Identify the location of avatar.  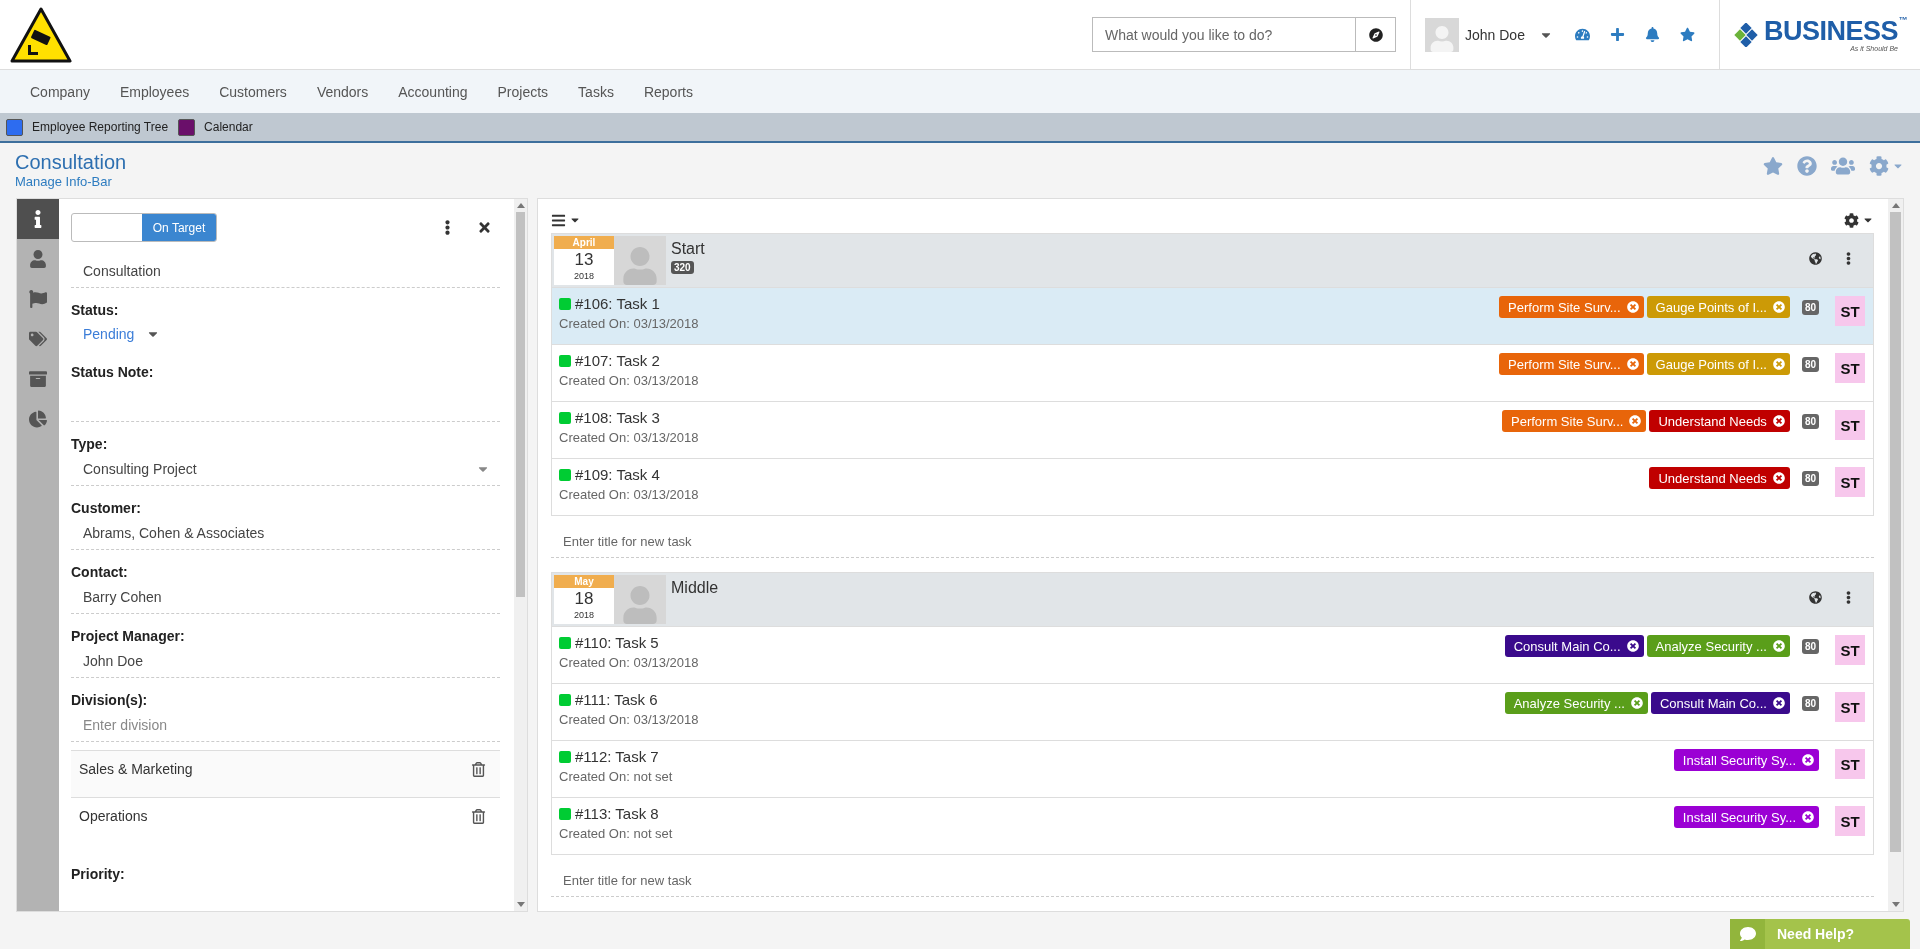
(640, 260).